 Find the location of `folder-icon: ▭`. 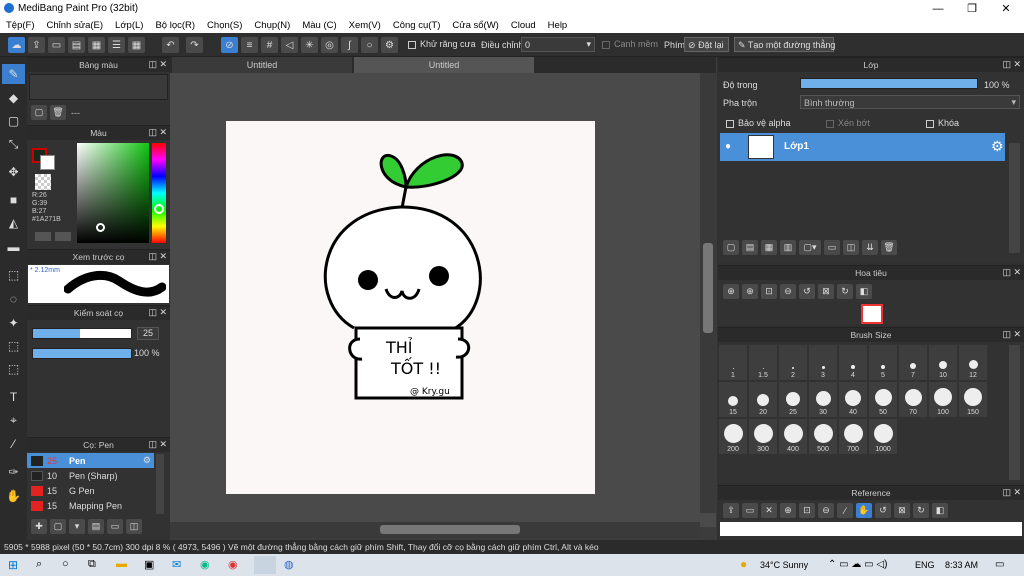

folder-icon: ▭ is located at coordinates (832, 247).